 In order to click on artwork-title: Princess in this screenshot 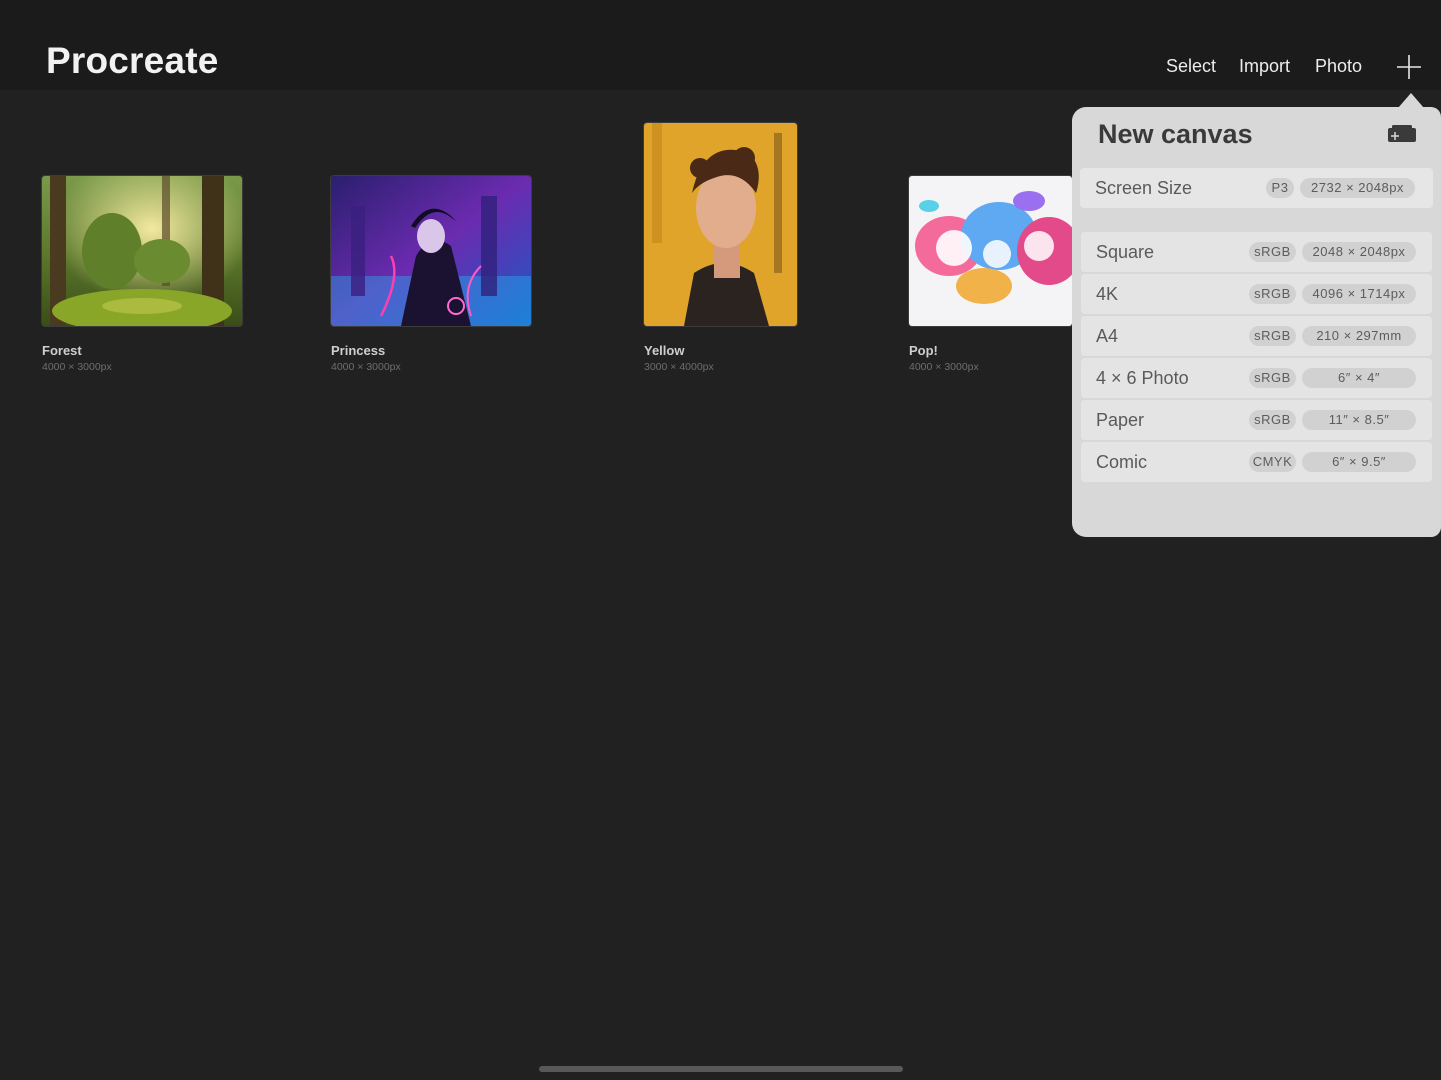, I will do `click(358, 350)`.